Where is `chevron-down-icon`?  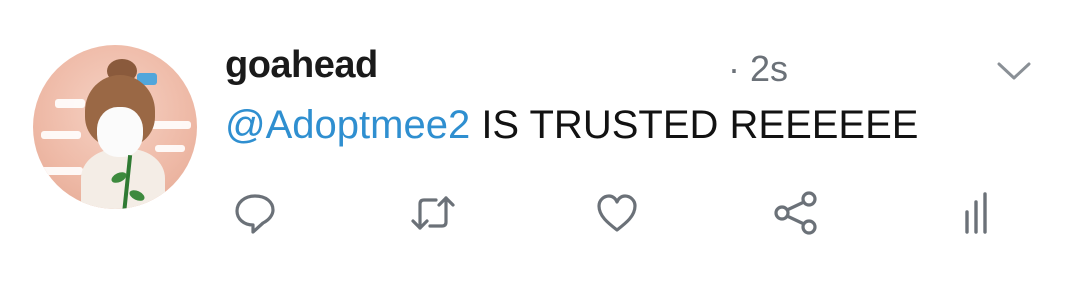
chevron-down-icon is located at coordinates (1014, 71).